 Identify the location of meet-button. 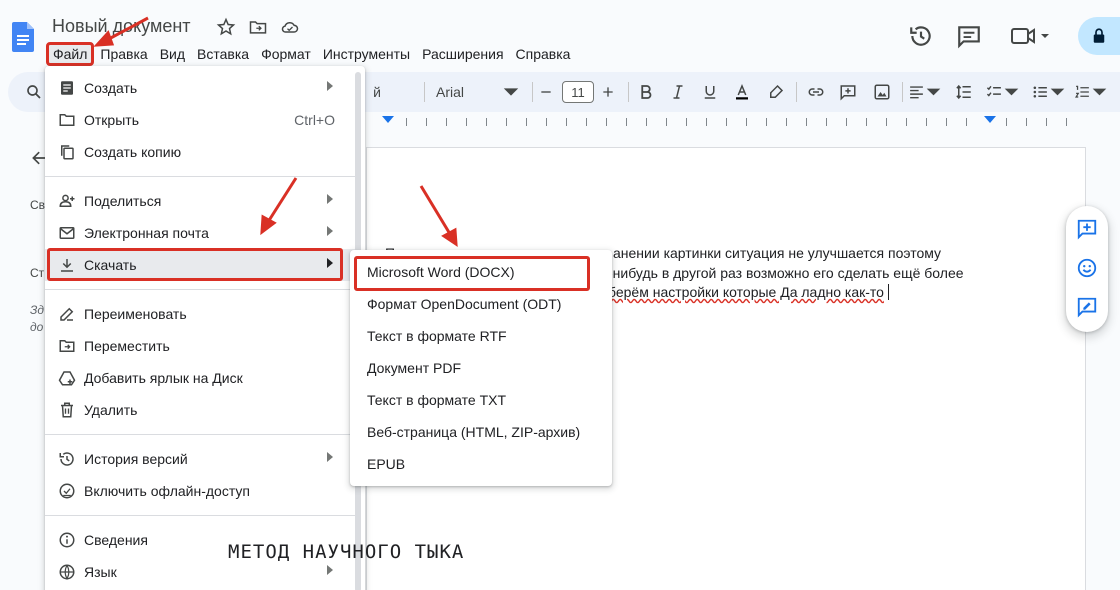
(1032, 36).